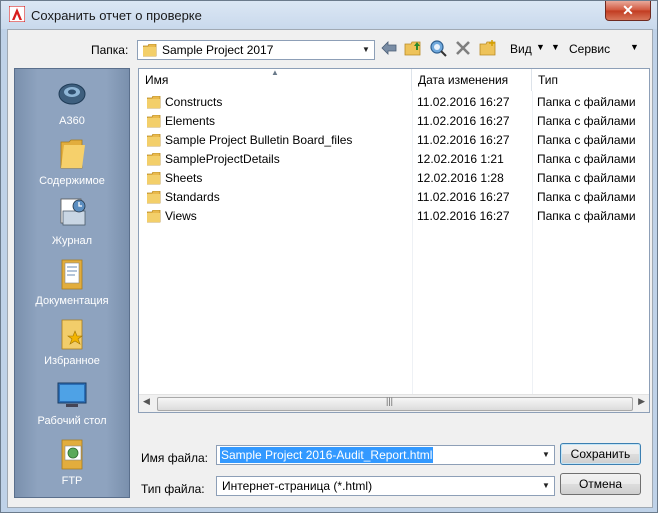 This screenshot has width=658, height=513. Describe the element at coordinates (116, 15) in the screenshot. I see `window-title: Сохранить отчет о проверке` at that location.